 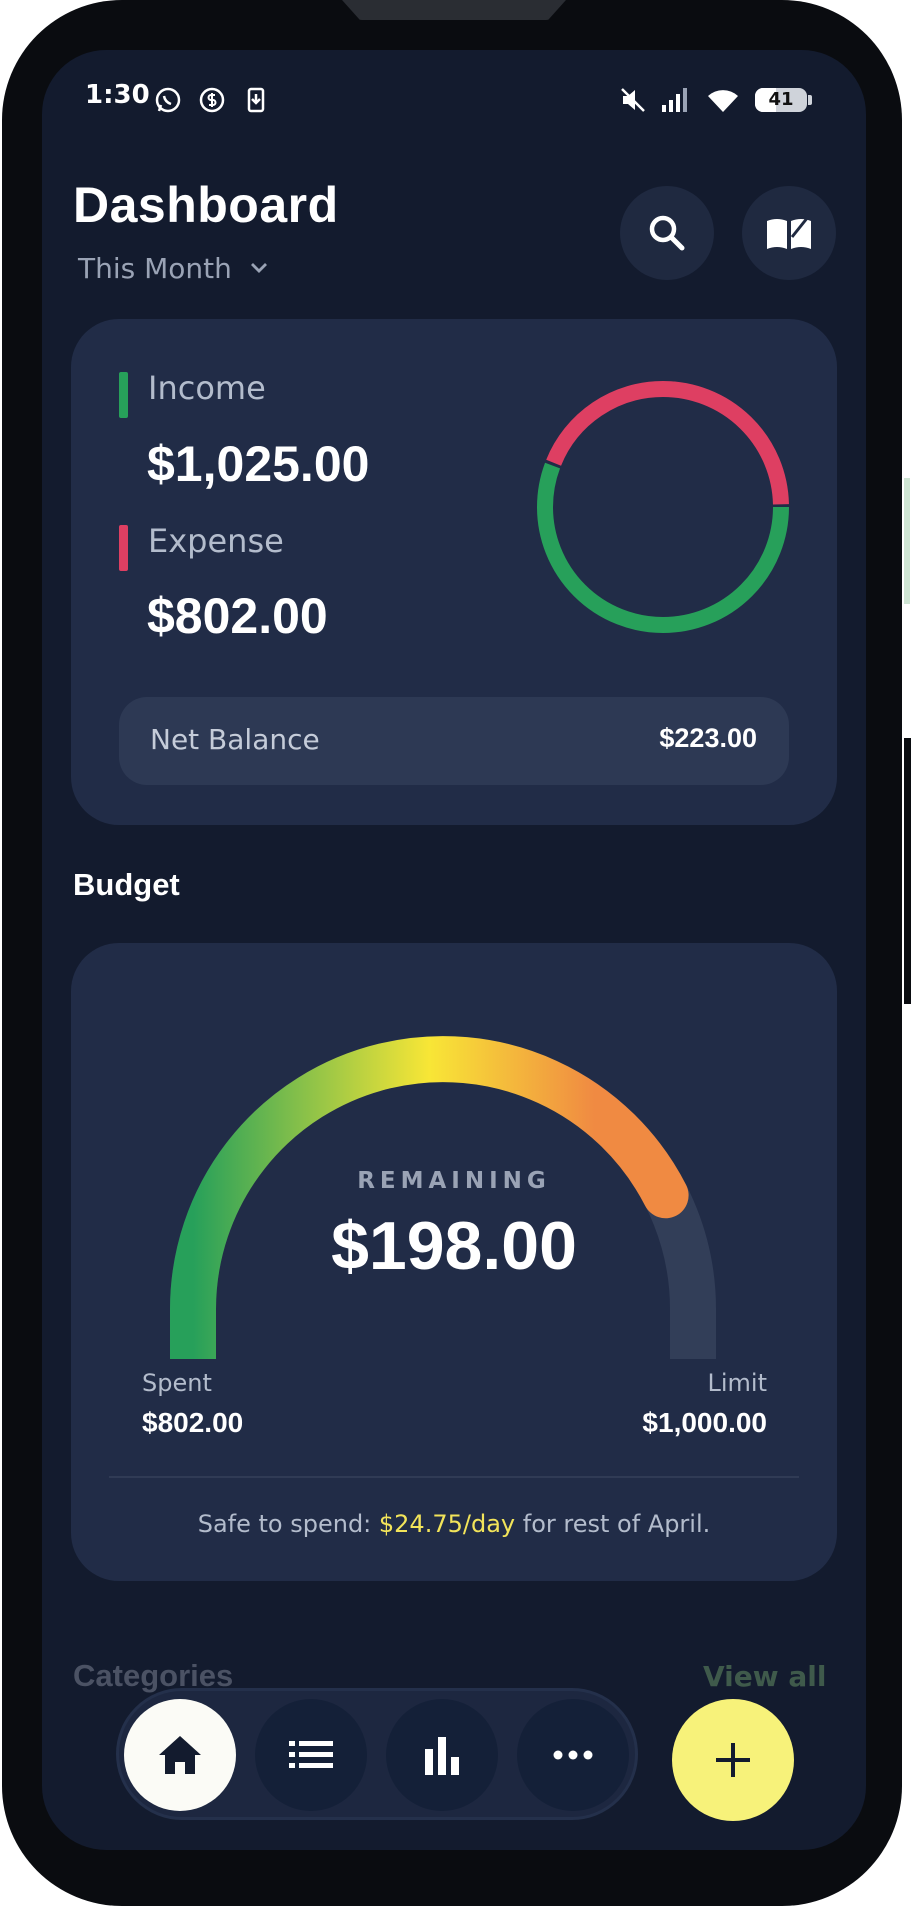 What do you see at coordinates (288, 1524) in the screenshot?
I see `safe-prefix: Safe to spend:` at bounding box center [288, 1524].